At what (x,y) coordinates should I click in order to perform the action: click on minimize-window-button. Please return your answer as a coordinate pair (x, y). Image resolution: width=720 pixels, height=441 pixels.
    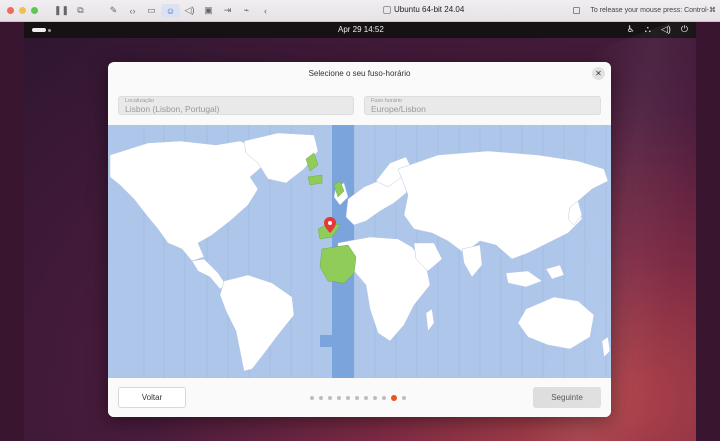
    Looking at the image, I should click on (22, 10).